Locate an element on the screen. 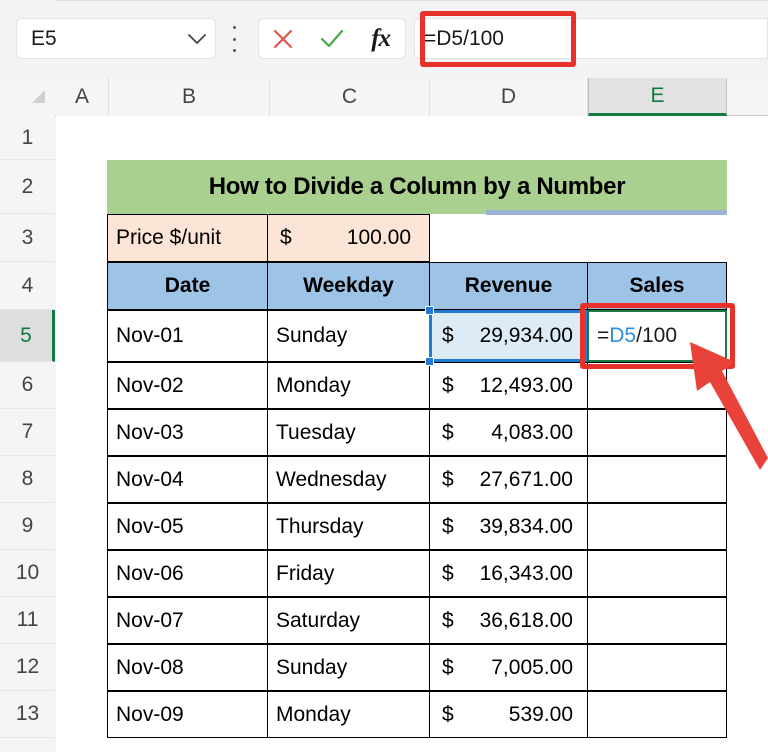  cell-date-row-10: Nov-06 is located at coordinates (187, 573).